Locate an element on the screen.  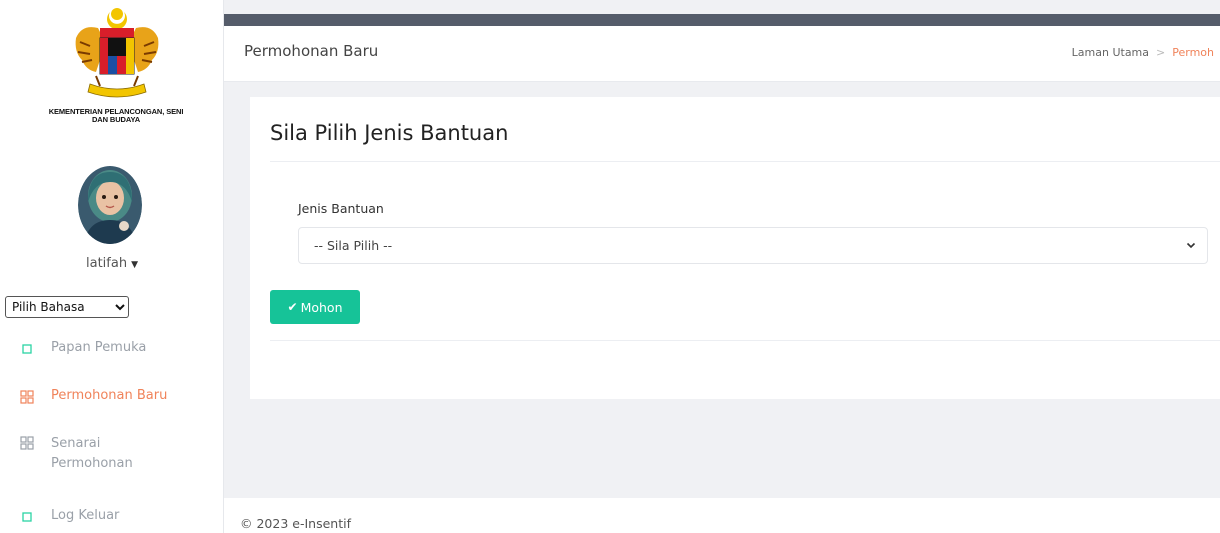
coat-of-arms-logo is located at coordinates (117, 53).